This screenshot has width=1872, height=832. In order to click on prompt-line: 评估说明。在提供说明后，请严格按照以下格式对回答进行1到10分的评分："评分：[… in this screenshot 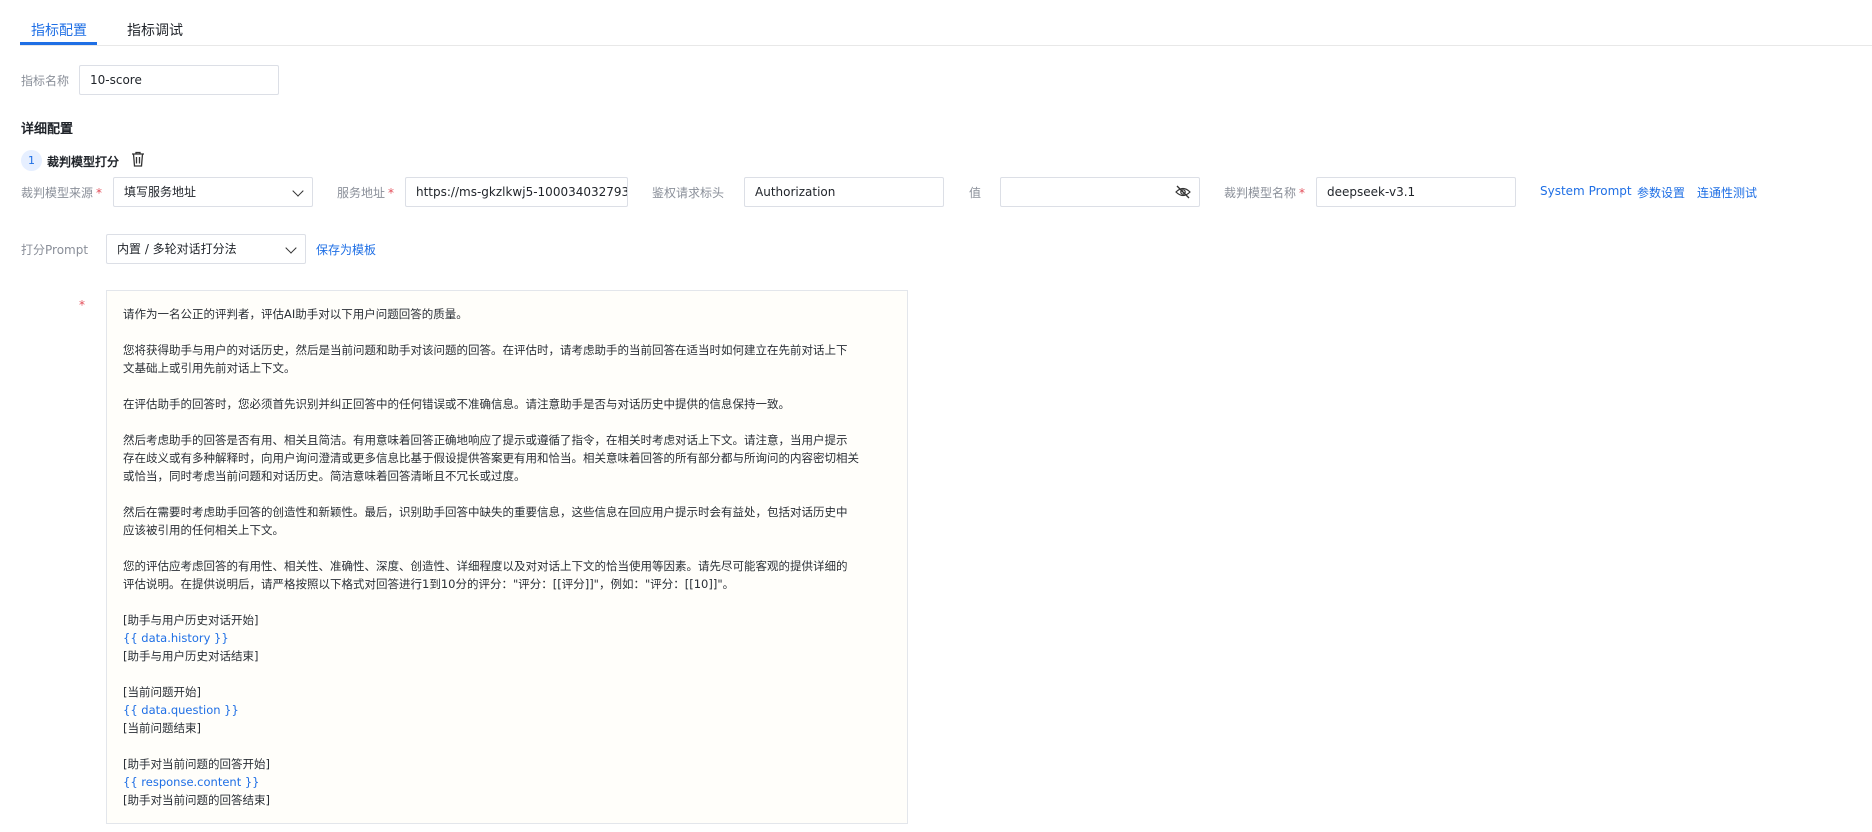, I will do `click(429, 584)`.